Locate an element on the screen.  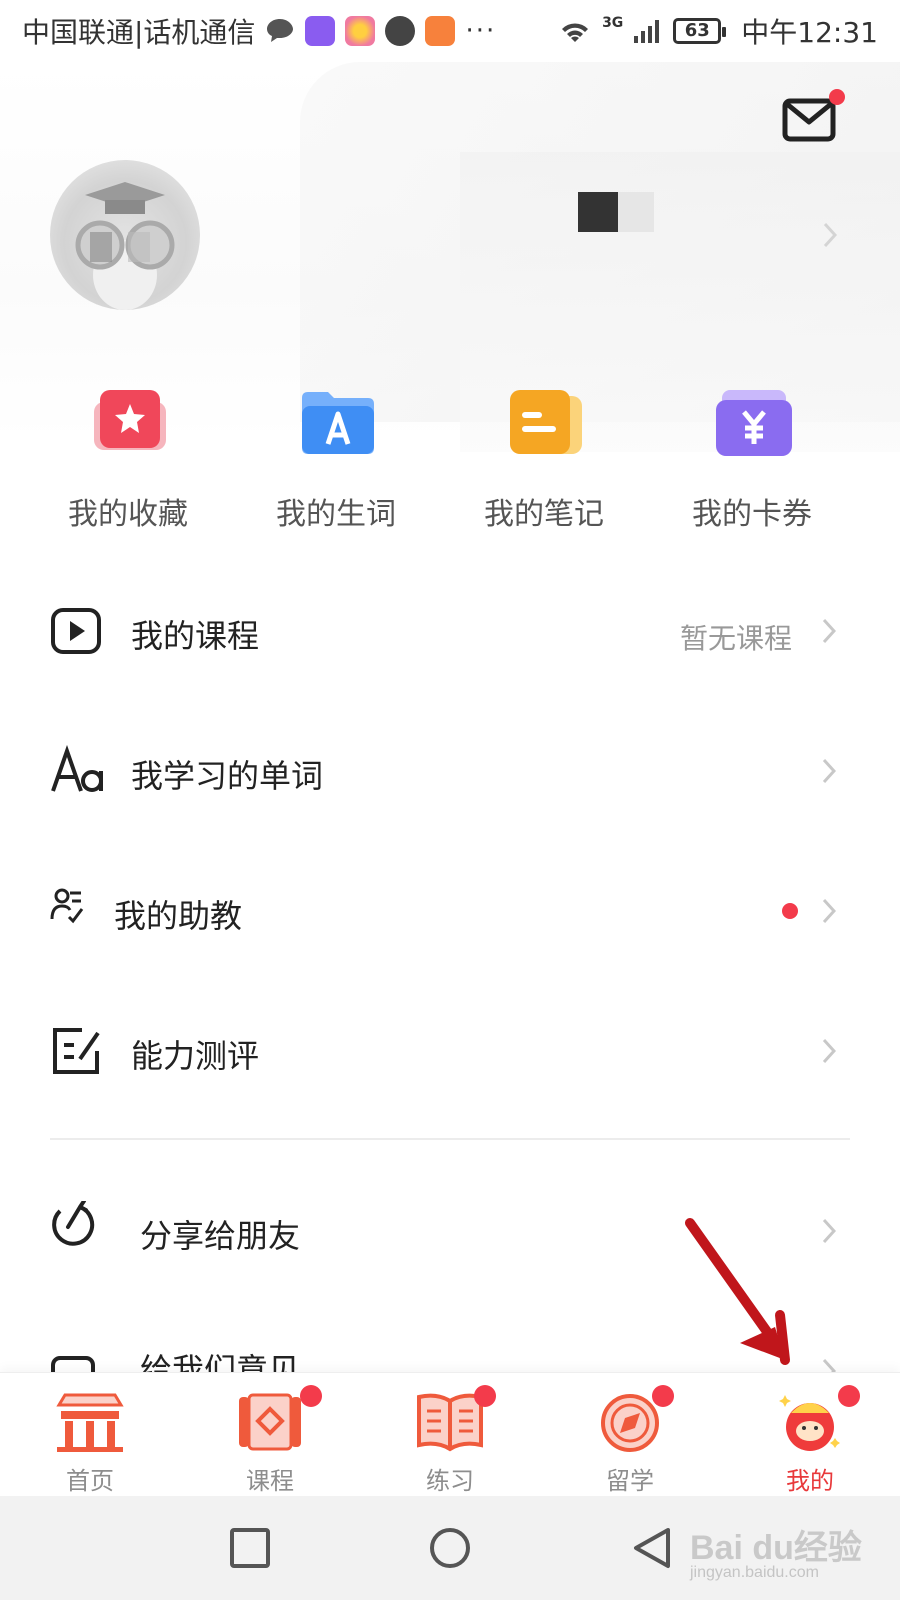
tab-home: 首页 is located at coordinates (90, 1435).